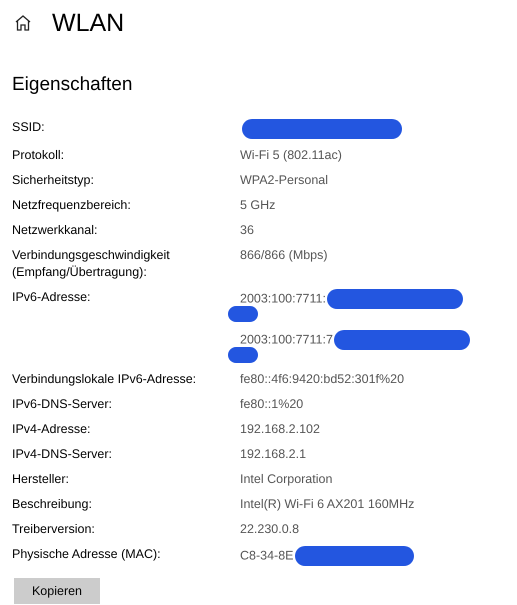  Describe the element at coordinates (105, 379) in the screenshot. I see `property-label: Verbindungslokale IPv6-Adresse:` at that location.